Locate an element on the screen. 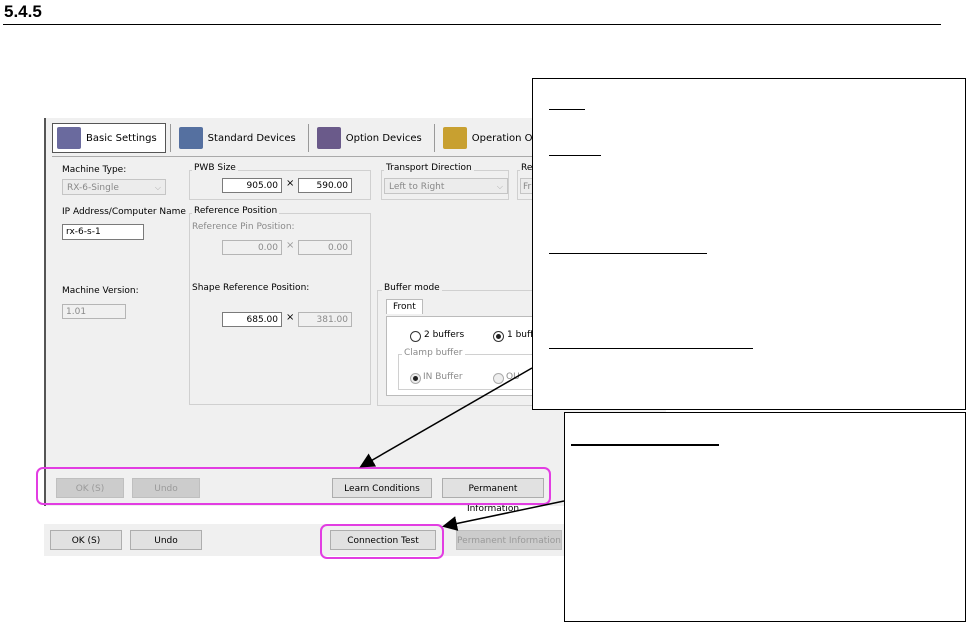  arrow-to-connection-test is located at coordinates (503, 515).